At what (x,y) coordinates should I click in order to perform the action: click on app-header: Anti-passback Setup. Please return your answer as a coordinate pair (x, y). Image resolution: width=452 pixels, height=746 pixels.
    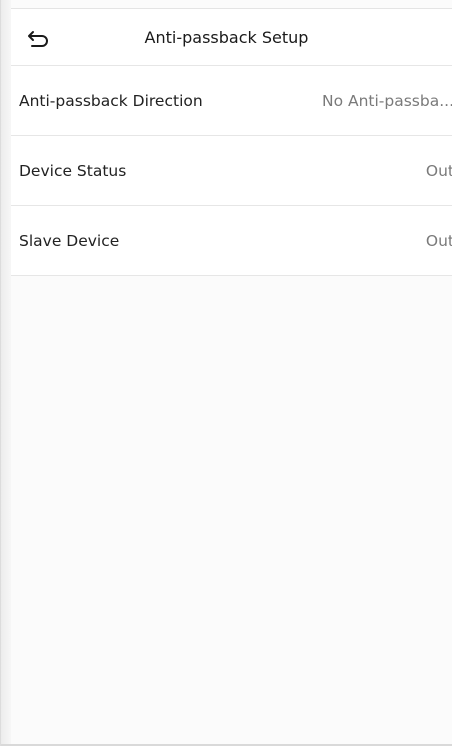
    Looking at the image, I should click on (231, 37).